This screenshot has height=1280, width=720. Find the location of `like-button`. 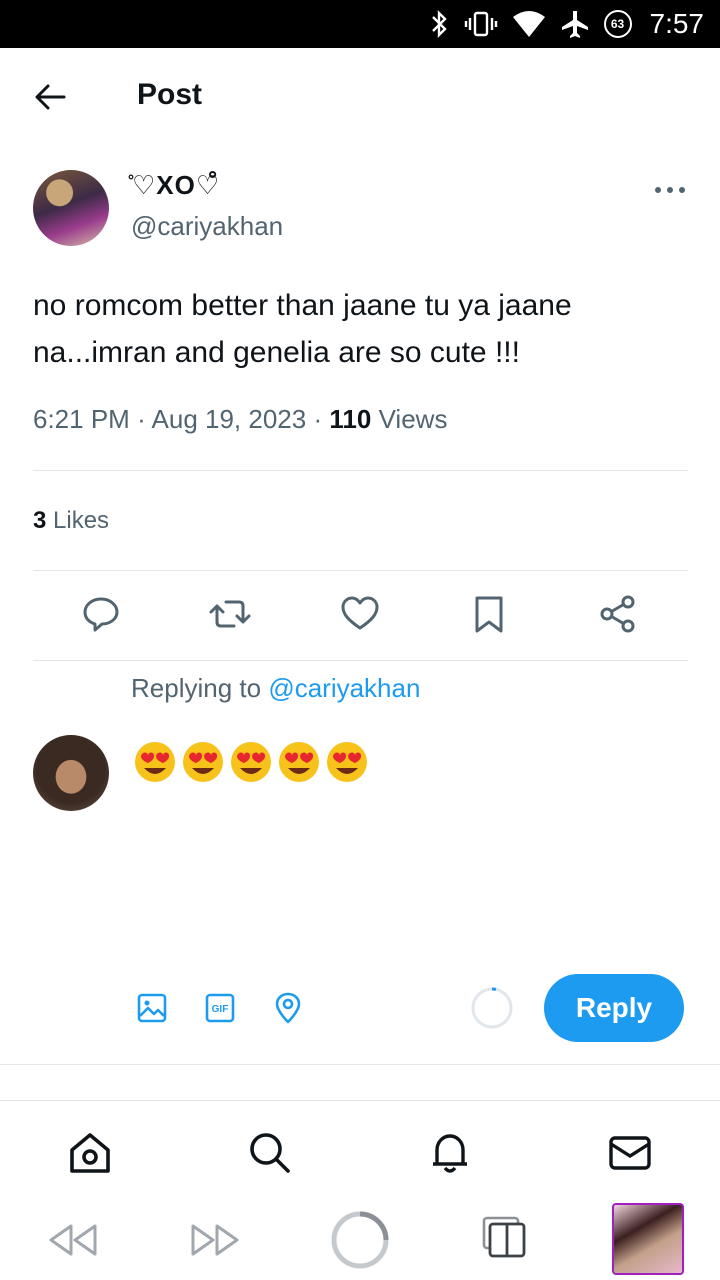

like-button is located at coordinates (360, 614).